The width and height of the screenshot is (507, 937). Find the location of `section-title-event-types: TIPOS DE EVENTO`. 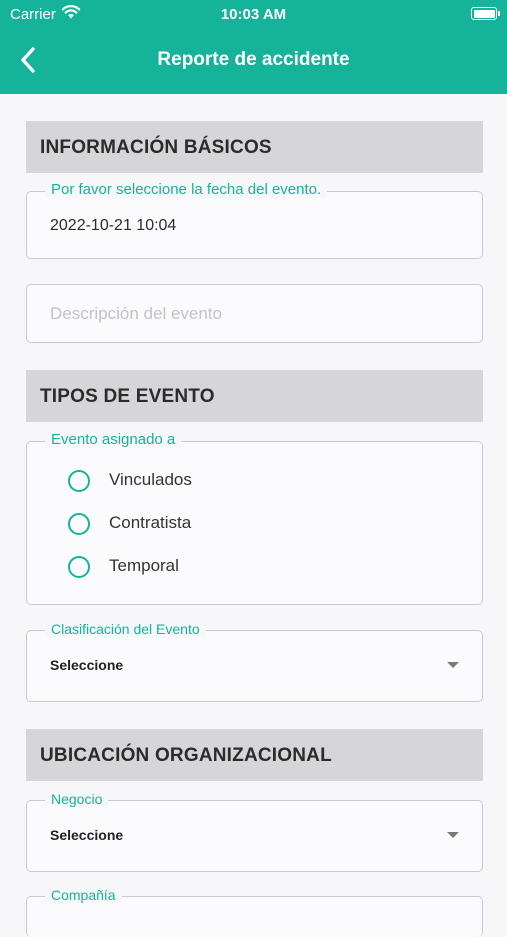

section-title-event-types: TIPOS DE EVENTO is located at coordinates (127, 396).